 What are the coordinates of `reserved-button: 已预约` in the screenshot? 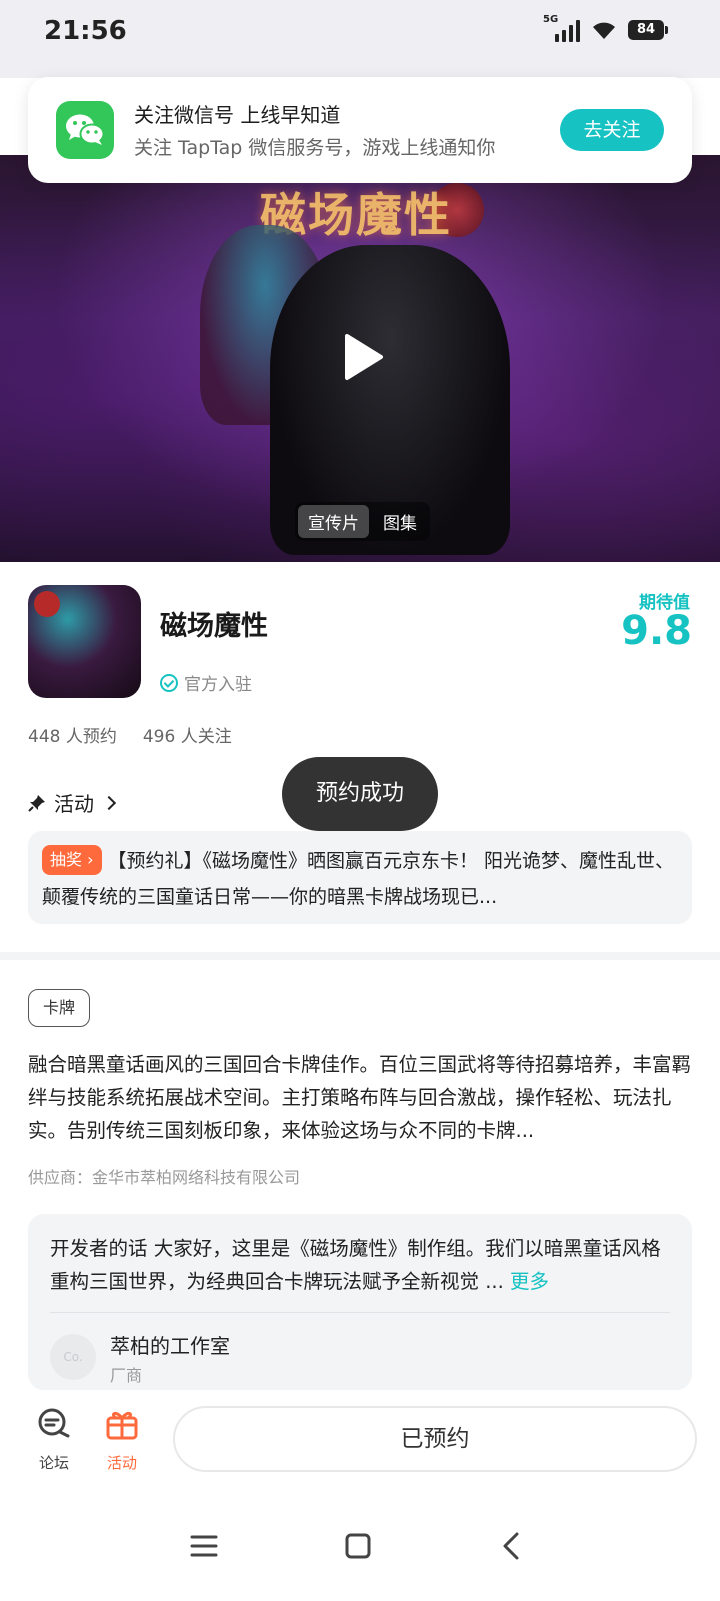 It's located at (435, 1439).